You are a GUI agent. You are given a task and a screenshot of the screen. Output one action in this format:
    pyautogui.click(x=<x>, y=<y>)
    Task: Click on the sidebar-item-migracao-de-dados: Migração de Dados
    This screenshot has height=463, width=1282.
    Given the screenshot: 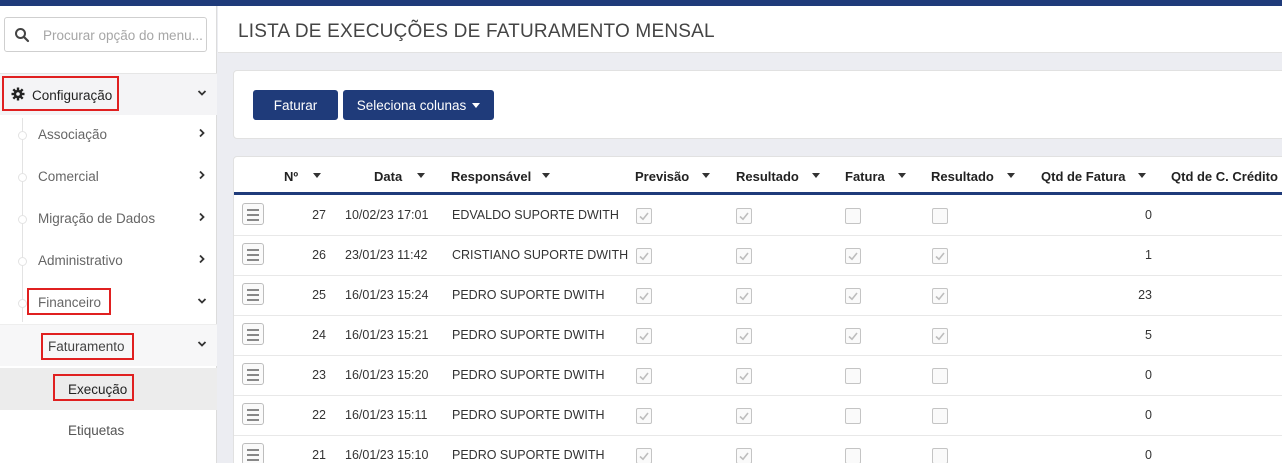 What is the action you would take?
    pyautogui.click(x=108, y=219)
    